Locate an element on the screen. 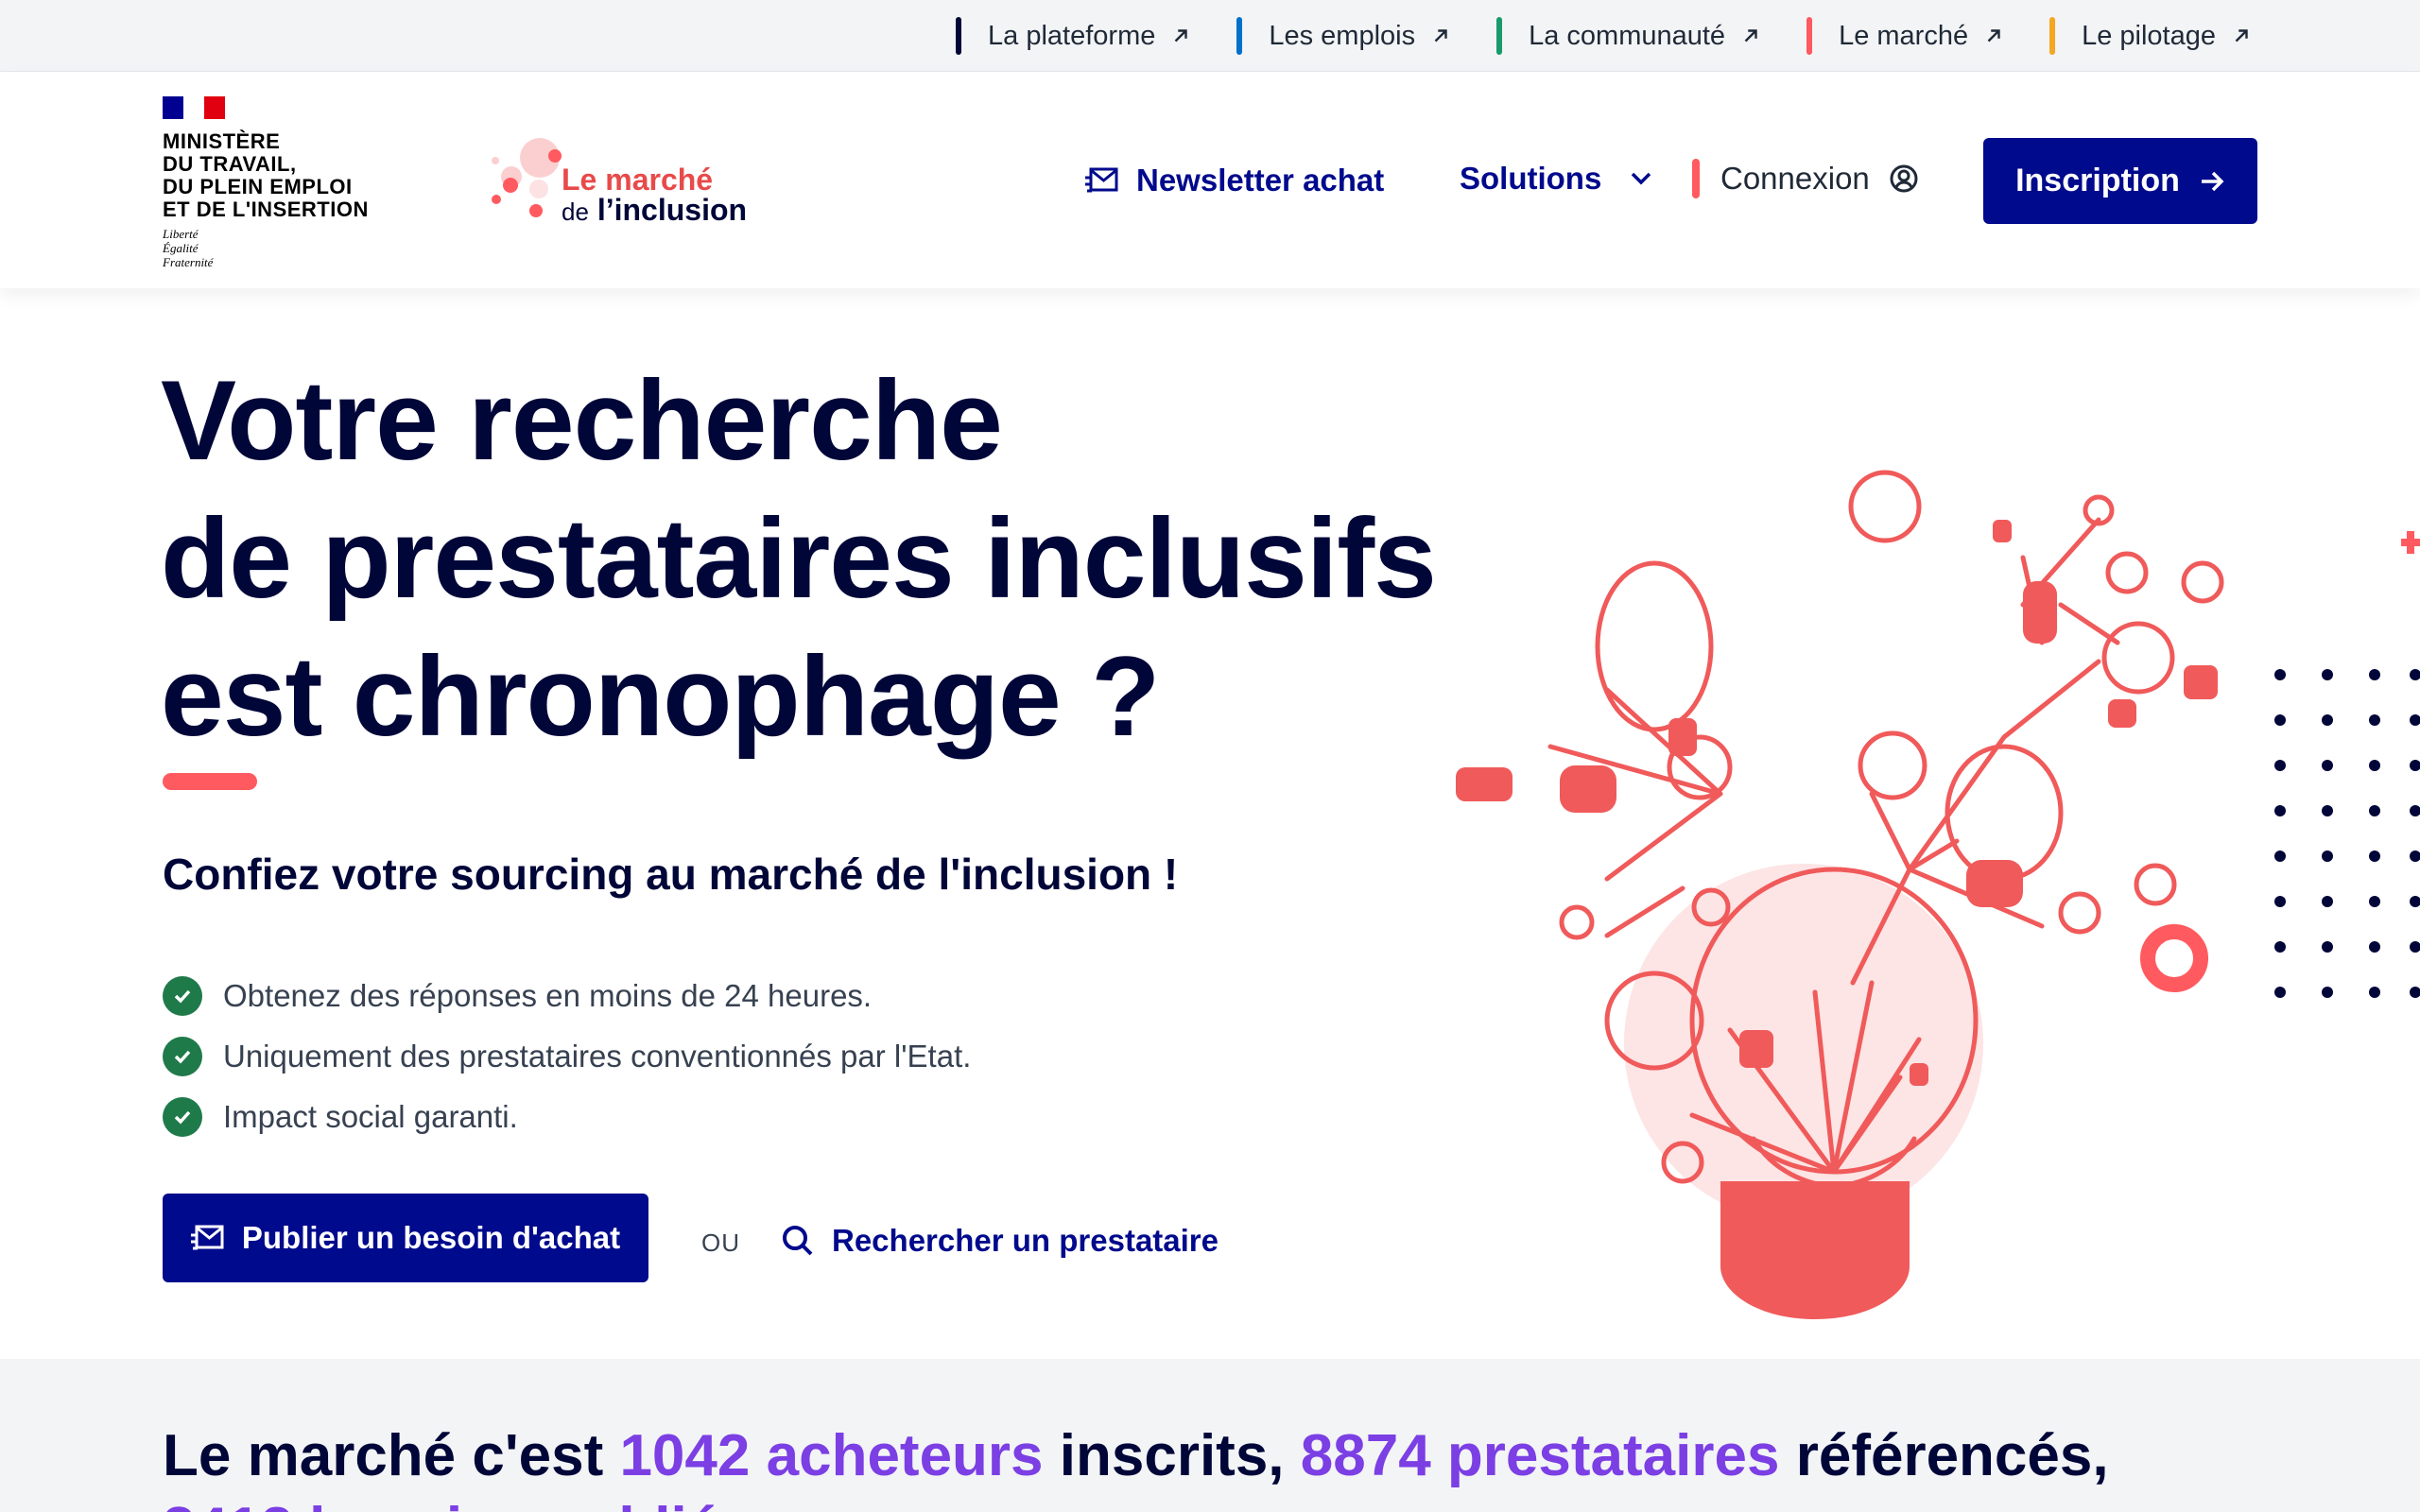 This screenshot has width=2420, height=1512. toplink-emplois: Les emplois is located at coordinates (1343, 36).